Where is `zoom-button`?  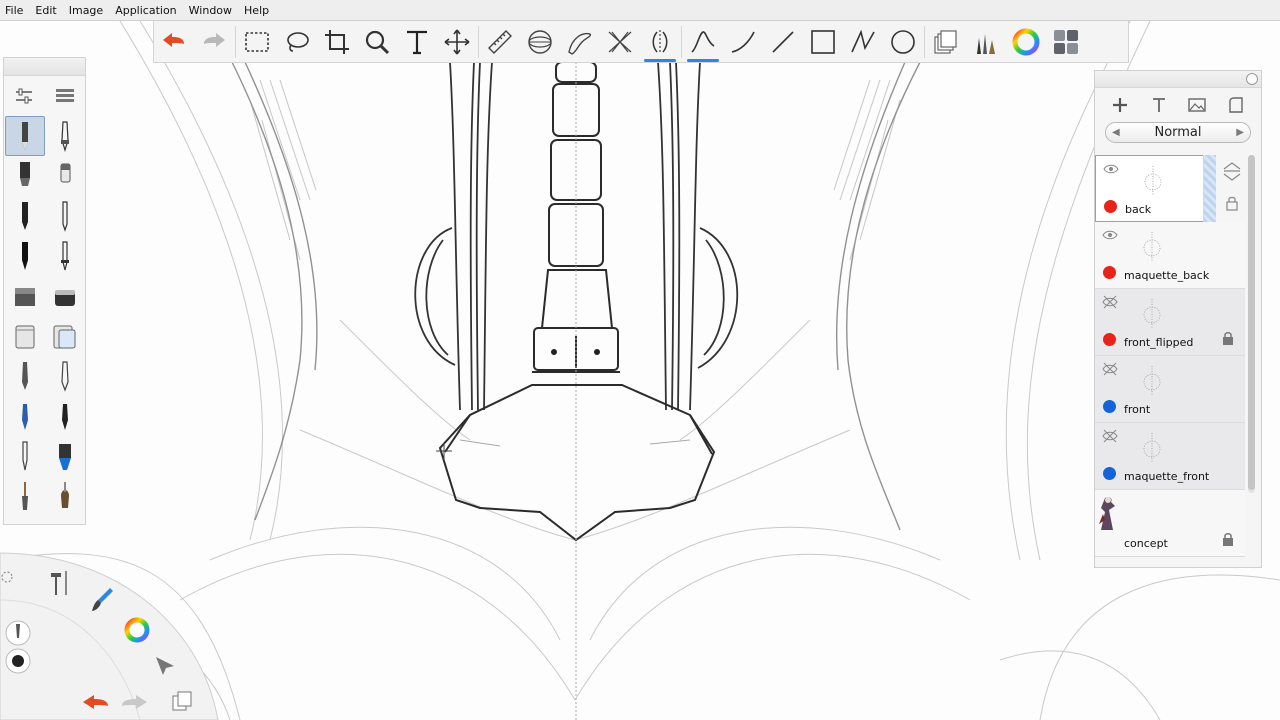
zoom-button is located at coordinates (377, 42).